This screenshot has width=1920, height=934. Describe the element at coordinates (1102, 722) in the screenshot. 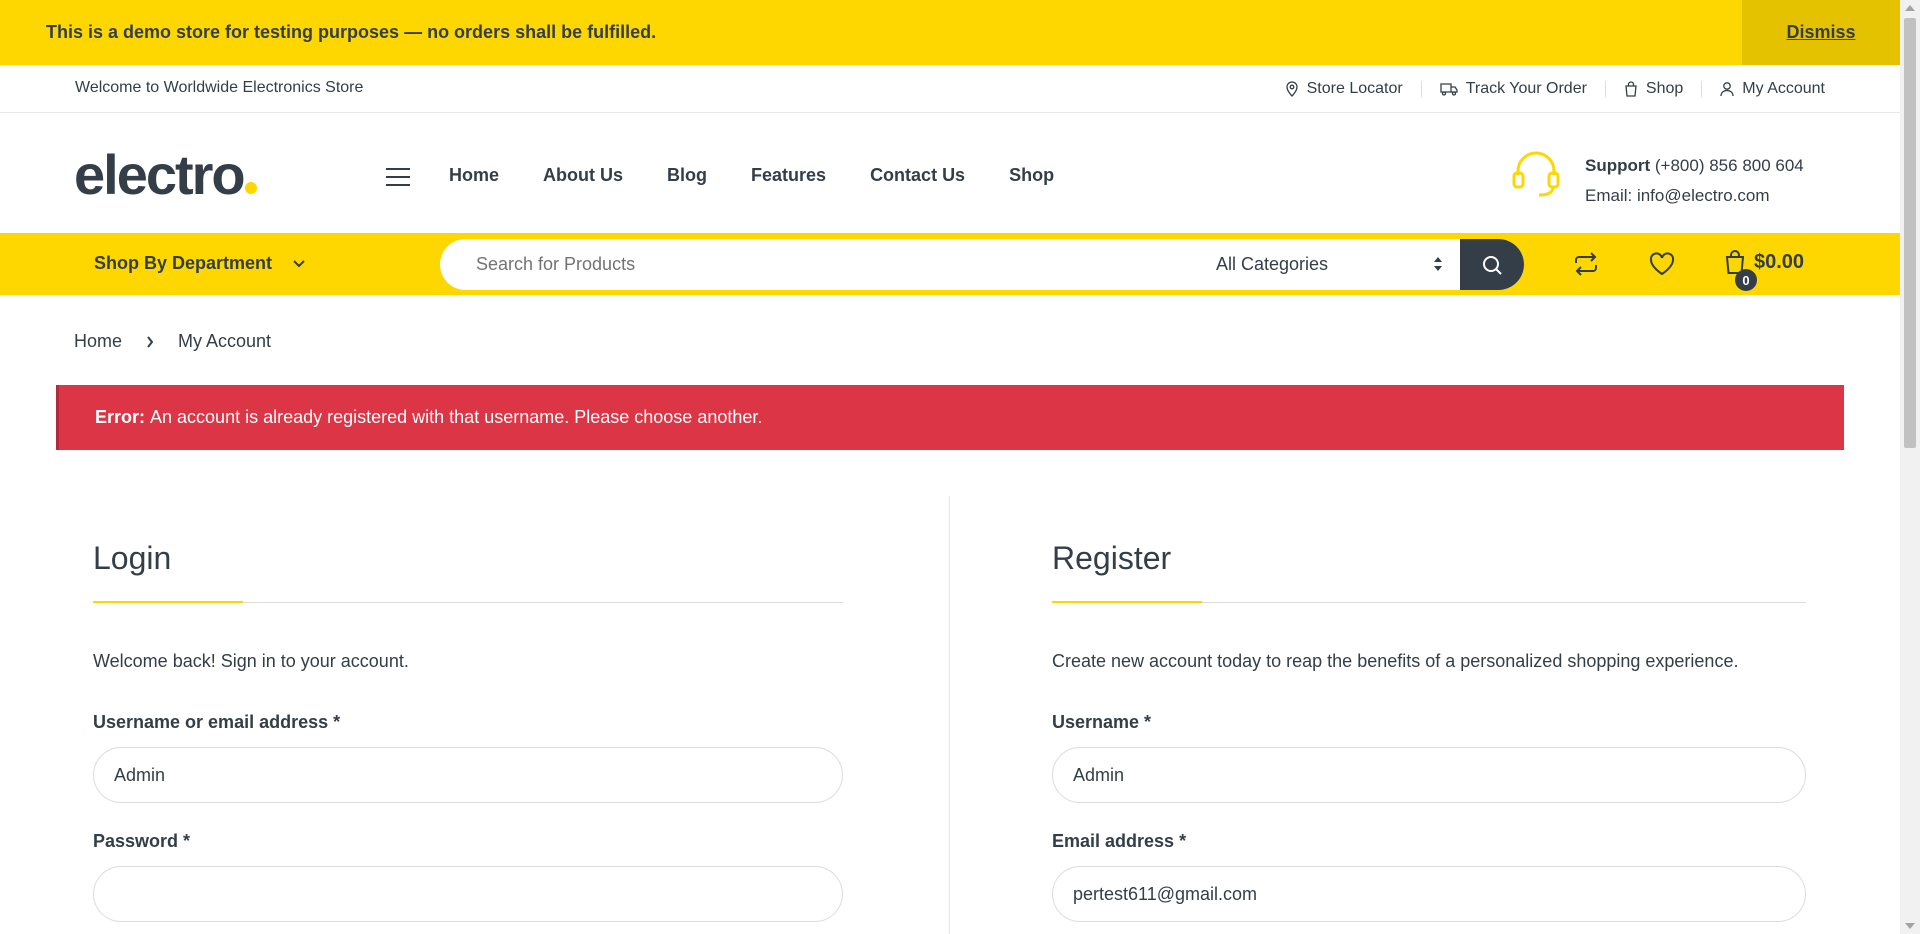

I see `register-username-label: Username *` at that location.